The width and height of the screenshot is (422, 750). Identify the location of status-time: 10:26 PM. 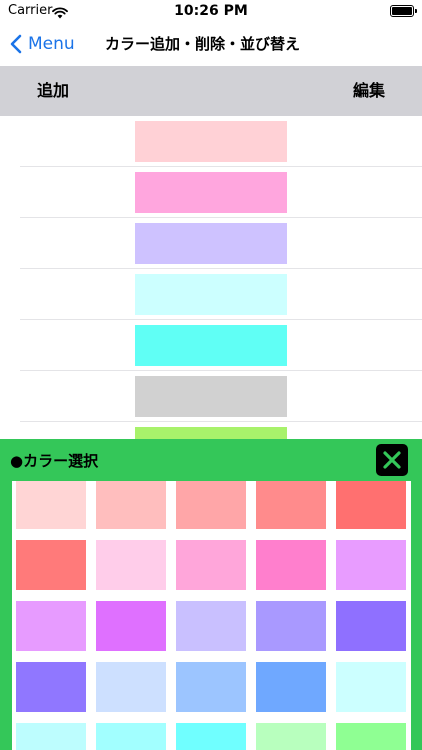
(211, 11).